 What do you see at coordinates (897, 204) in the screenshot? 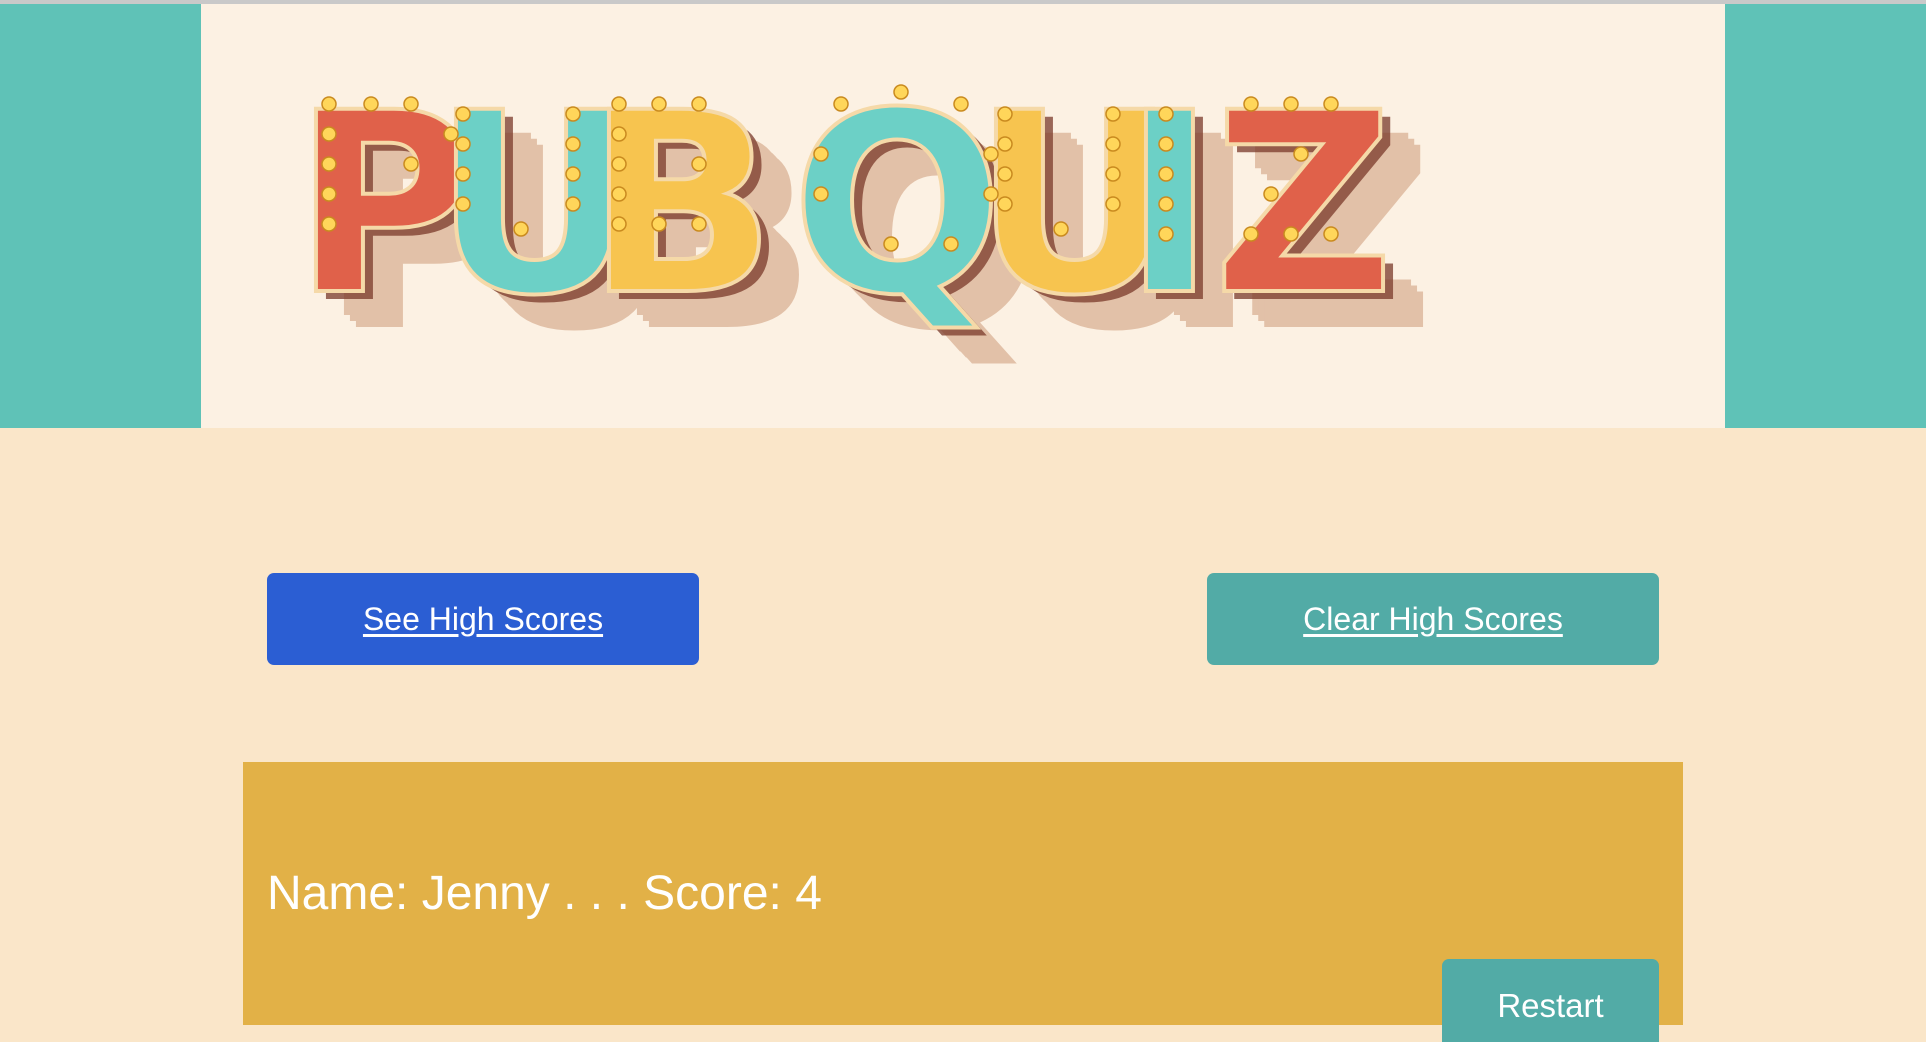
I see `svg-text: Q` at bounding box center [897, 204].